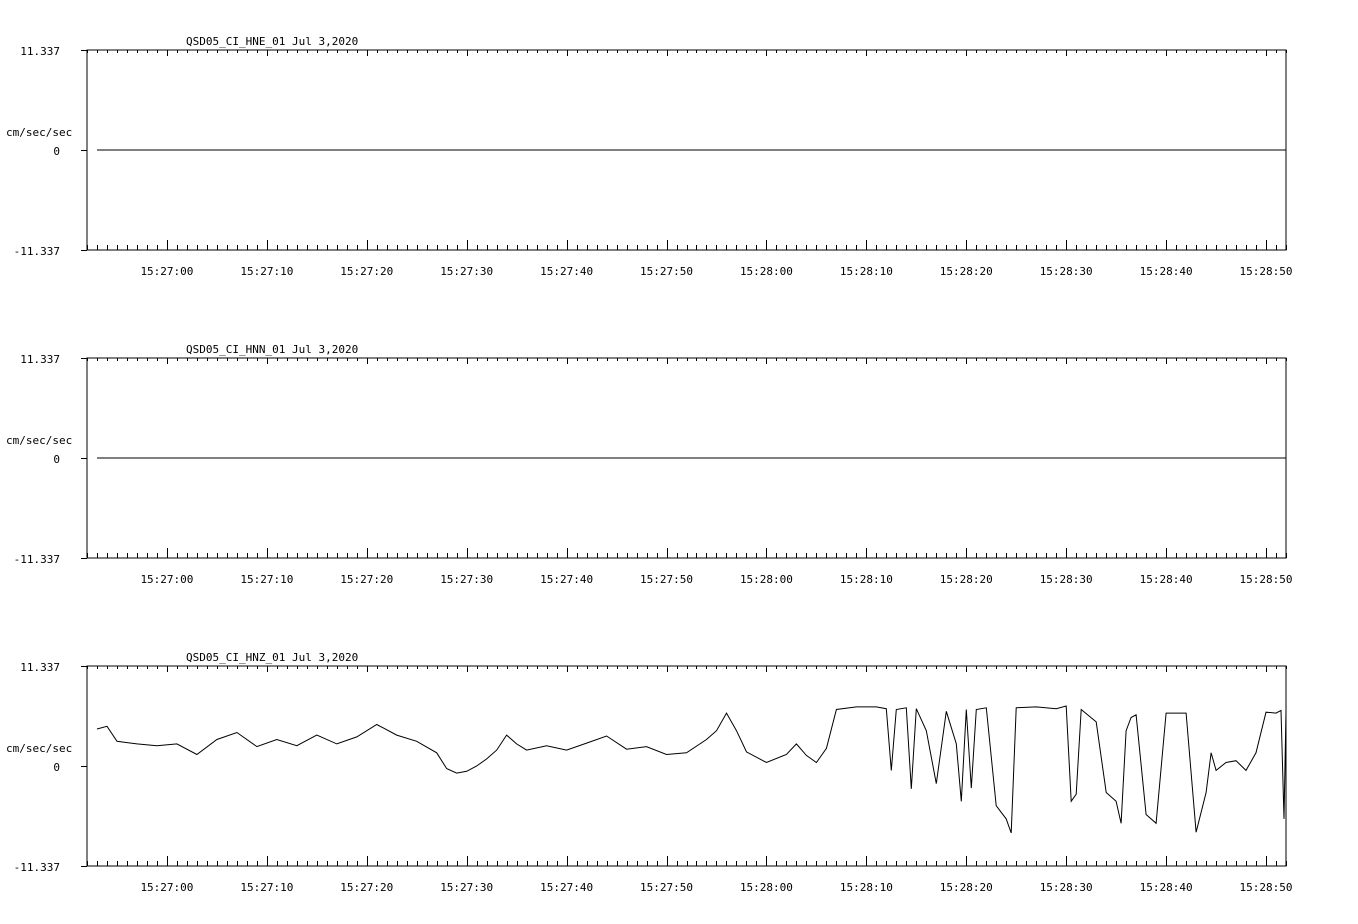  I want to click on waveform-trace, so click(691, 769).